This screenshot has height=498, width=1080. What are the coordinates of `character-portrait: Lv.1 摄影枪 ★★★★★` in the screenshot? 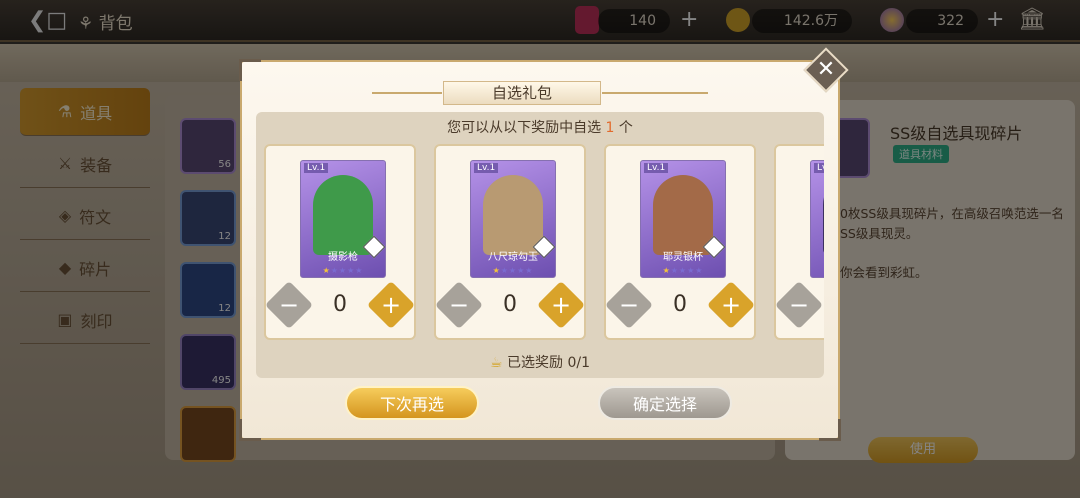 It's located at (343, 219).